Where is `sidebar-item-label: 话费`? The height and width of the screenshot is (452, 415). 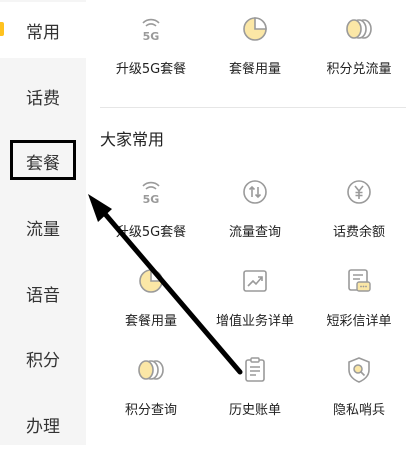 sidebar-item-label: 话费 is located at coordinates (43, 98).